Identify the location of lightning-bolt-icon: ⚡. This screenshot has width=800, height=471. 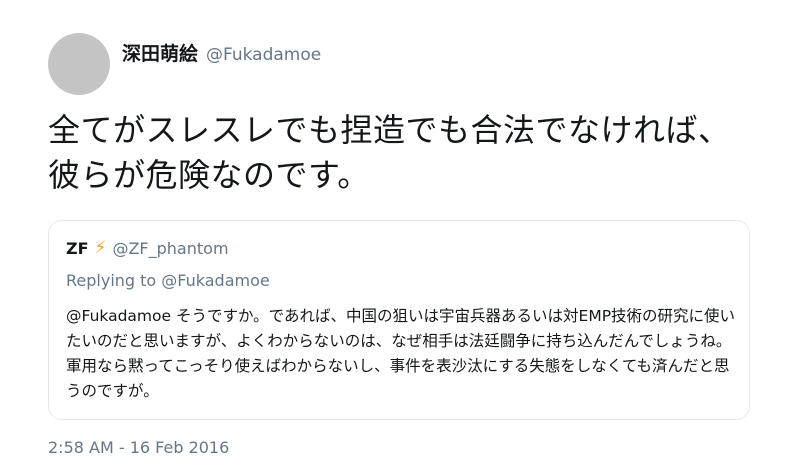
(100, 248).